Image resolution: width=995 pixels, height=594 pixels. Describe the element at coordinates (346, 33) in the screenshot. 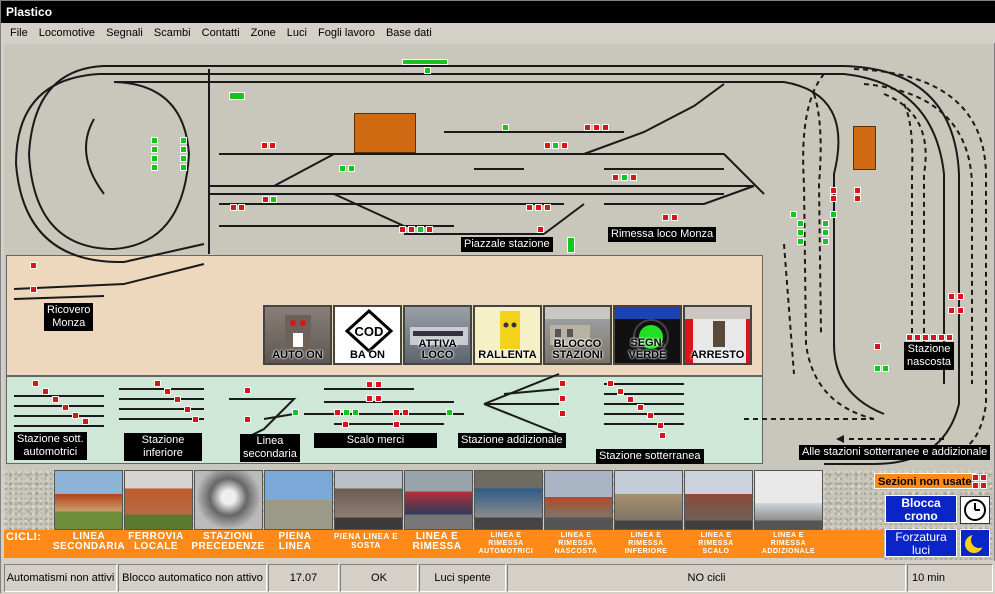

I see `menu-fogli-lavoro: Fogli lavoro` at that location.